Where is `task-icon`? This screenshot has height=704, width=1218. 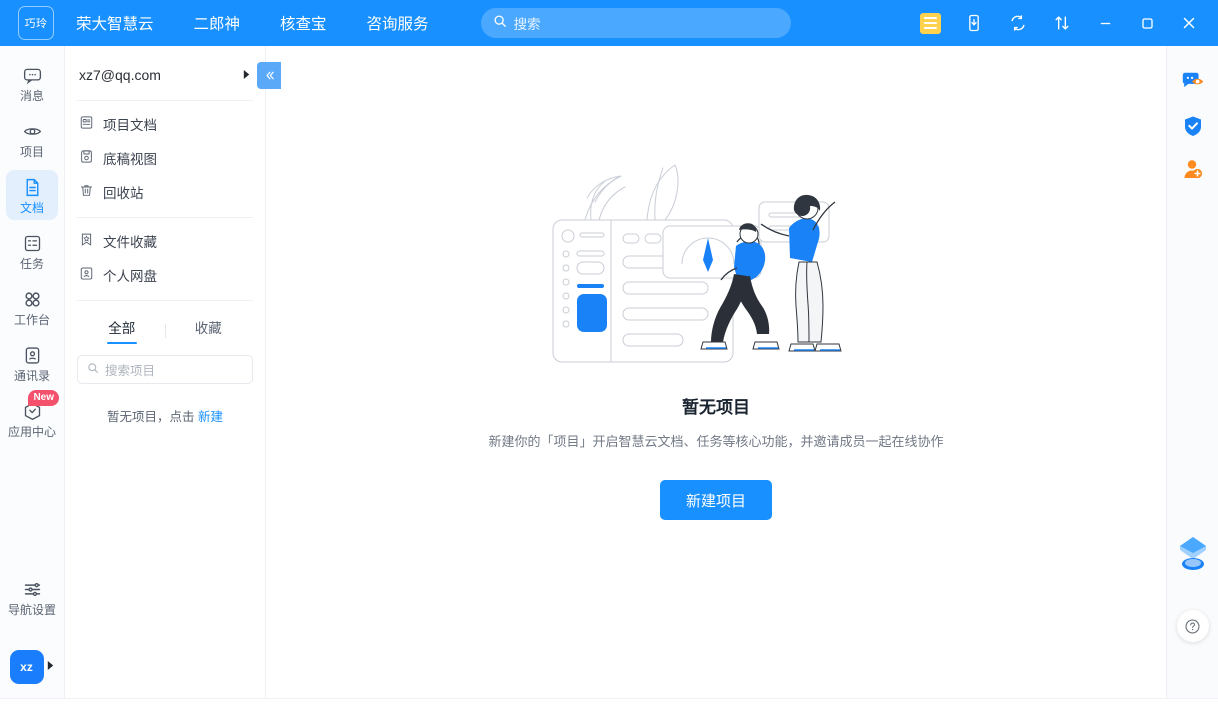
task-icon is located at coordinates (32, 243).